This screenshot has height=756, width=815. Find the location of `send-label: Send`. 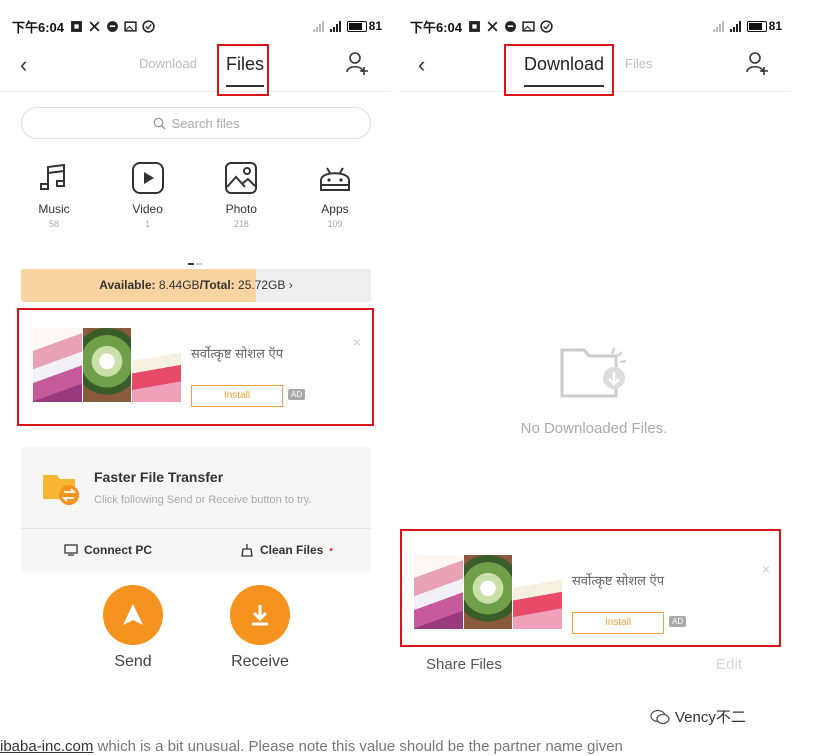

send-label: Send is located at coordinates (133, 661).